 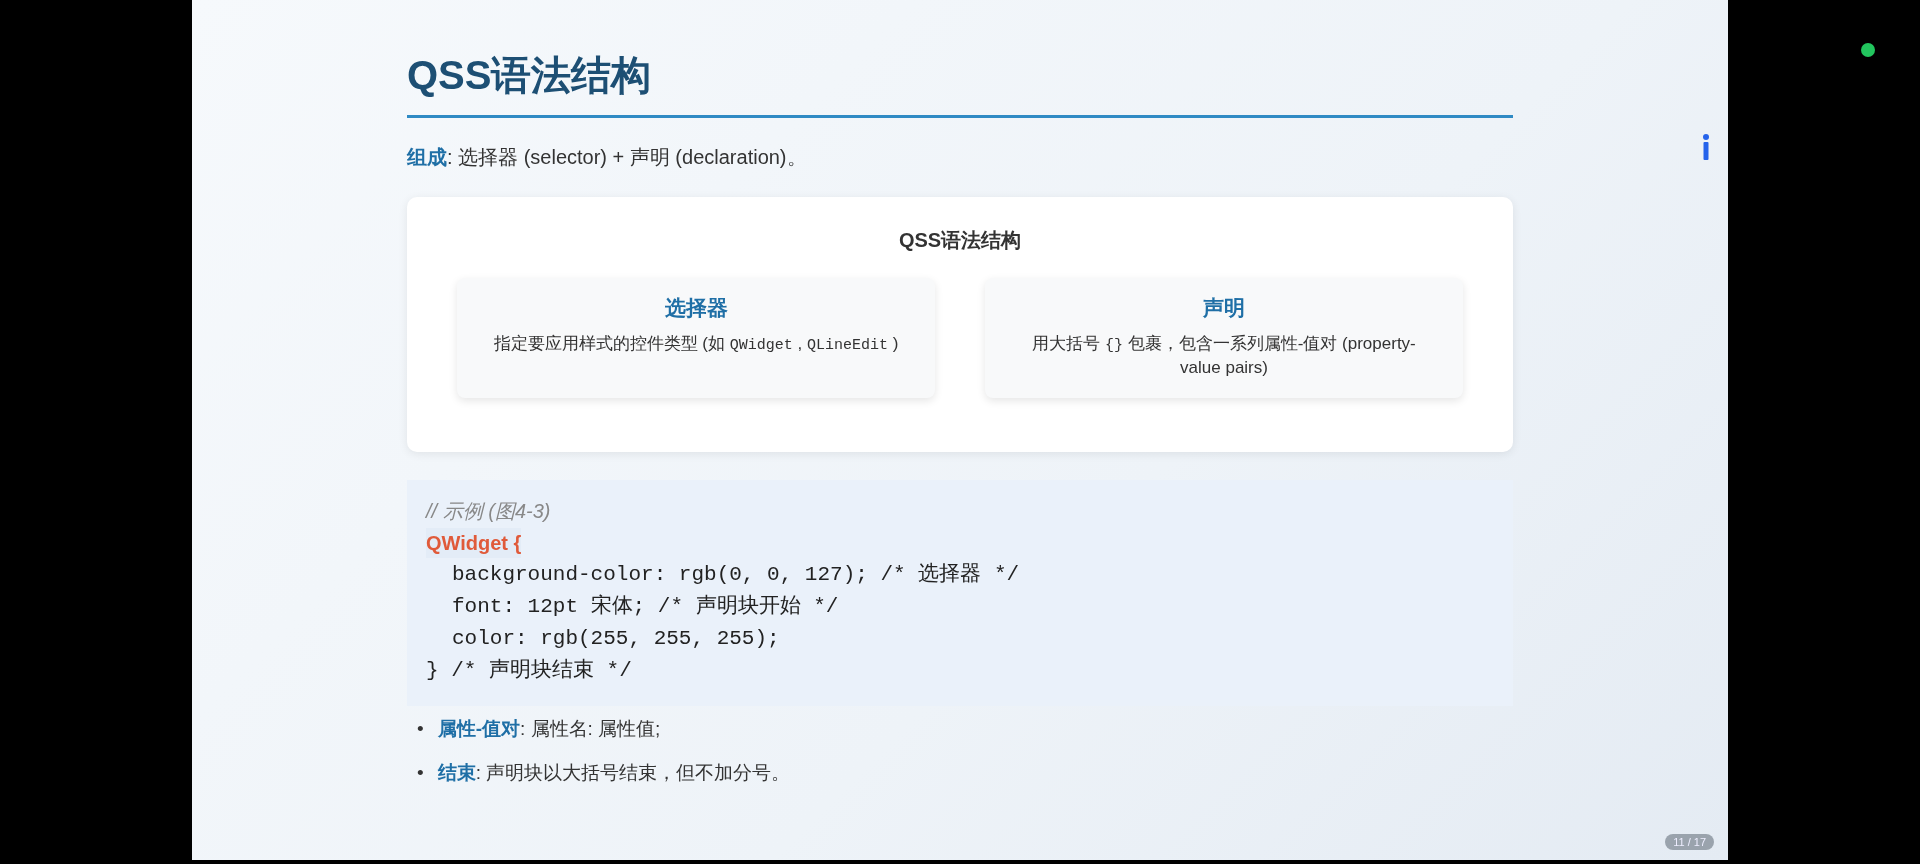 What do you see at coordinates (488, 511) in the screenshot?
I see `code-comment: // 示例 (图4-3)` at bounding box center [488, 511].